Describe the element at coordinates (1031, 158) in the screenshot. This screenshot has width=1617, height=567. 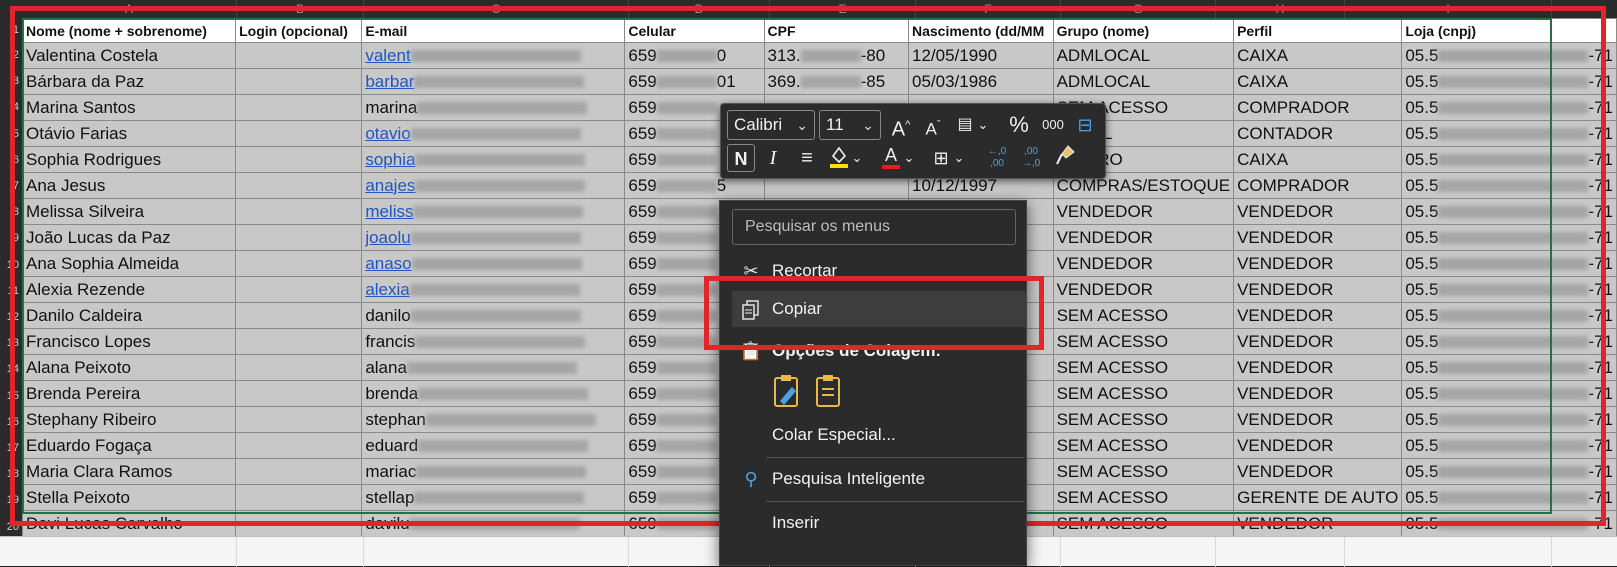
I see `decrease-decimal-icon: ,00 →,0` at that location.